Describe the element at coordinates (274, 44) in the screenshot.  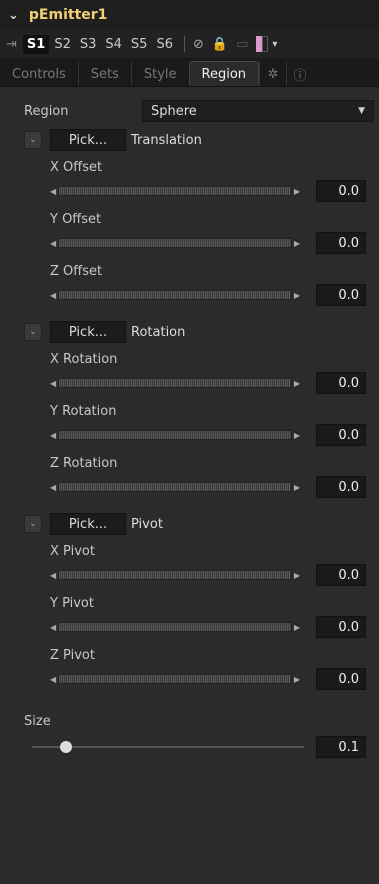
I see `caret-down-icon: ▾` at that location.